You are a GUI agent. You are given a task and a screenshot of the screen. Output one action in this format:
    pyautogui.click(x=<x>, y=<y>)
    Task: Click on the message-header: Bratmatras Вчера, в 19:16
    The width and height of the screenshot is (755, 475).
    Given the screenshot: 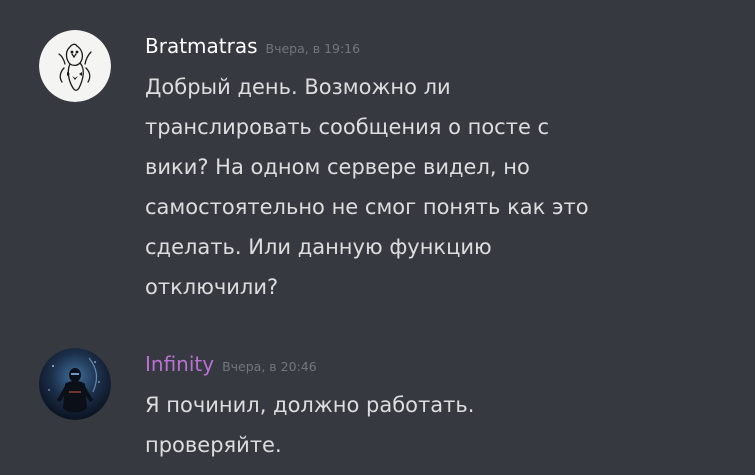 What is the action you would take?
    pyautogui.click(x=252, y=46)
    